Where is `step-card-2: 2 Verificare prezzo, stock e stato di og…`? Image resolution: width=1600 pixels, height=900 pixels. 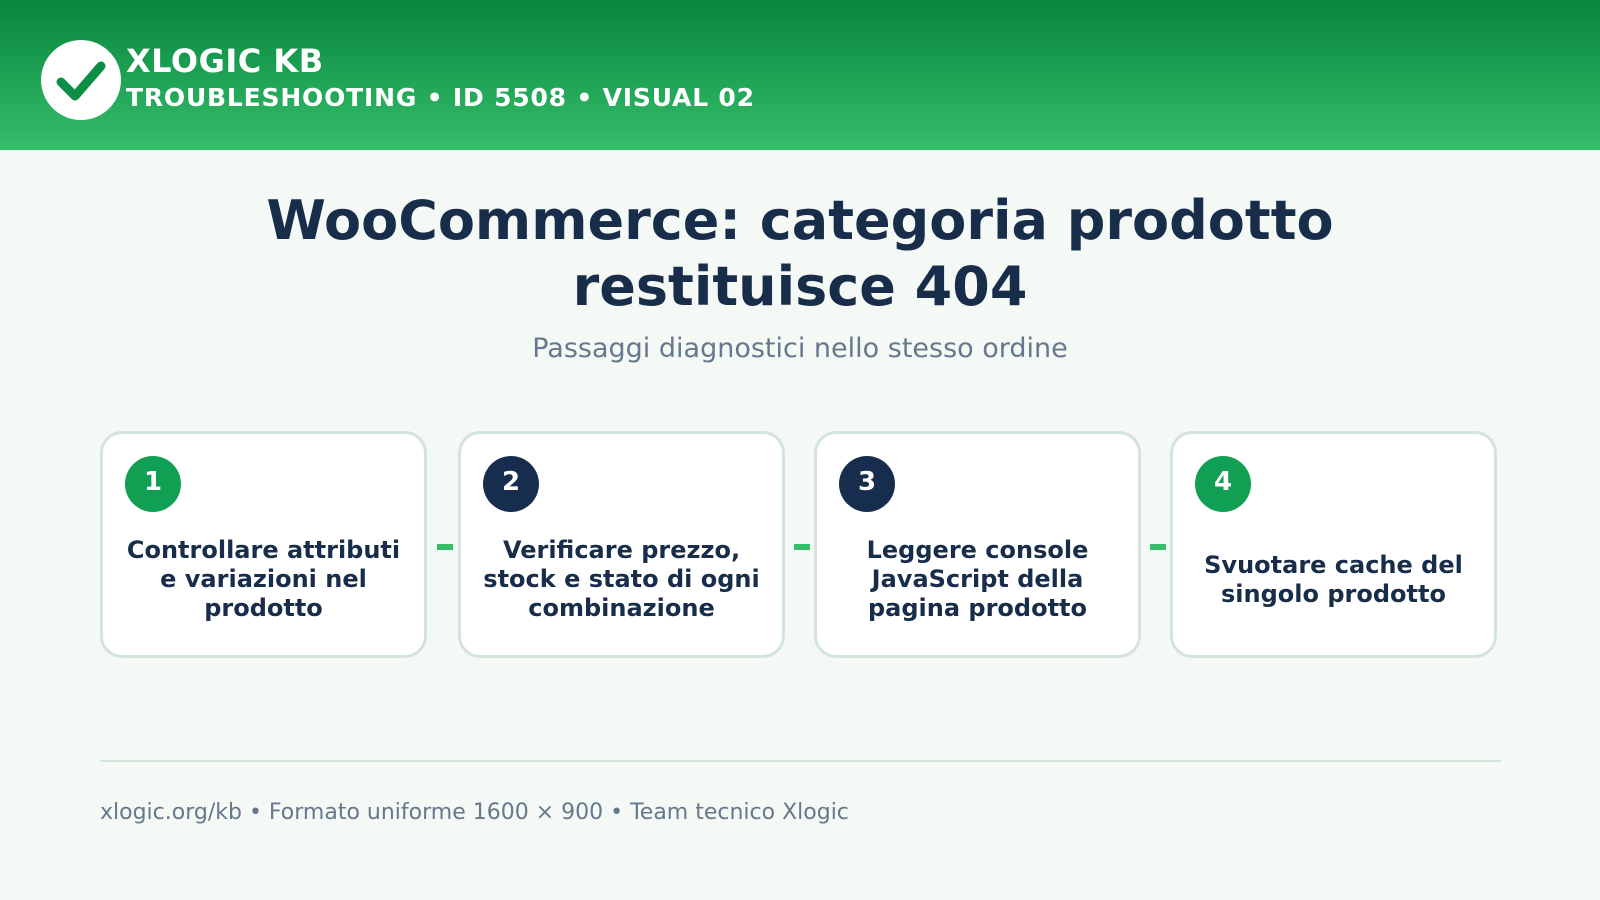
step-card-2: 2 Verificare prezzo, stock e stato di og… is located at coordinates (621, 544).